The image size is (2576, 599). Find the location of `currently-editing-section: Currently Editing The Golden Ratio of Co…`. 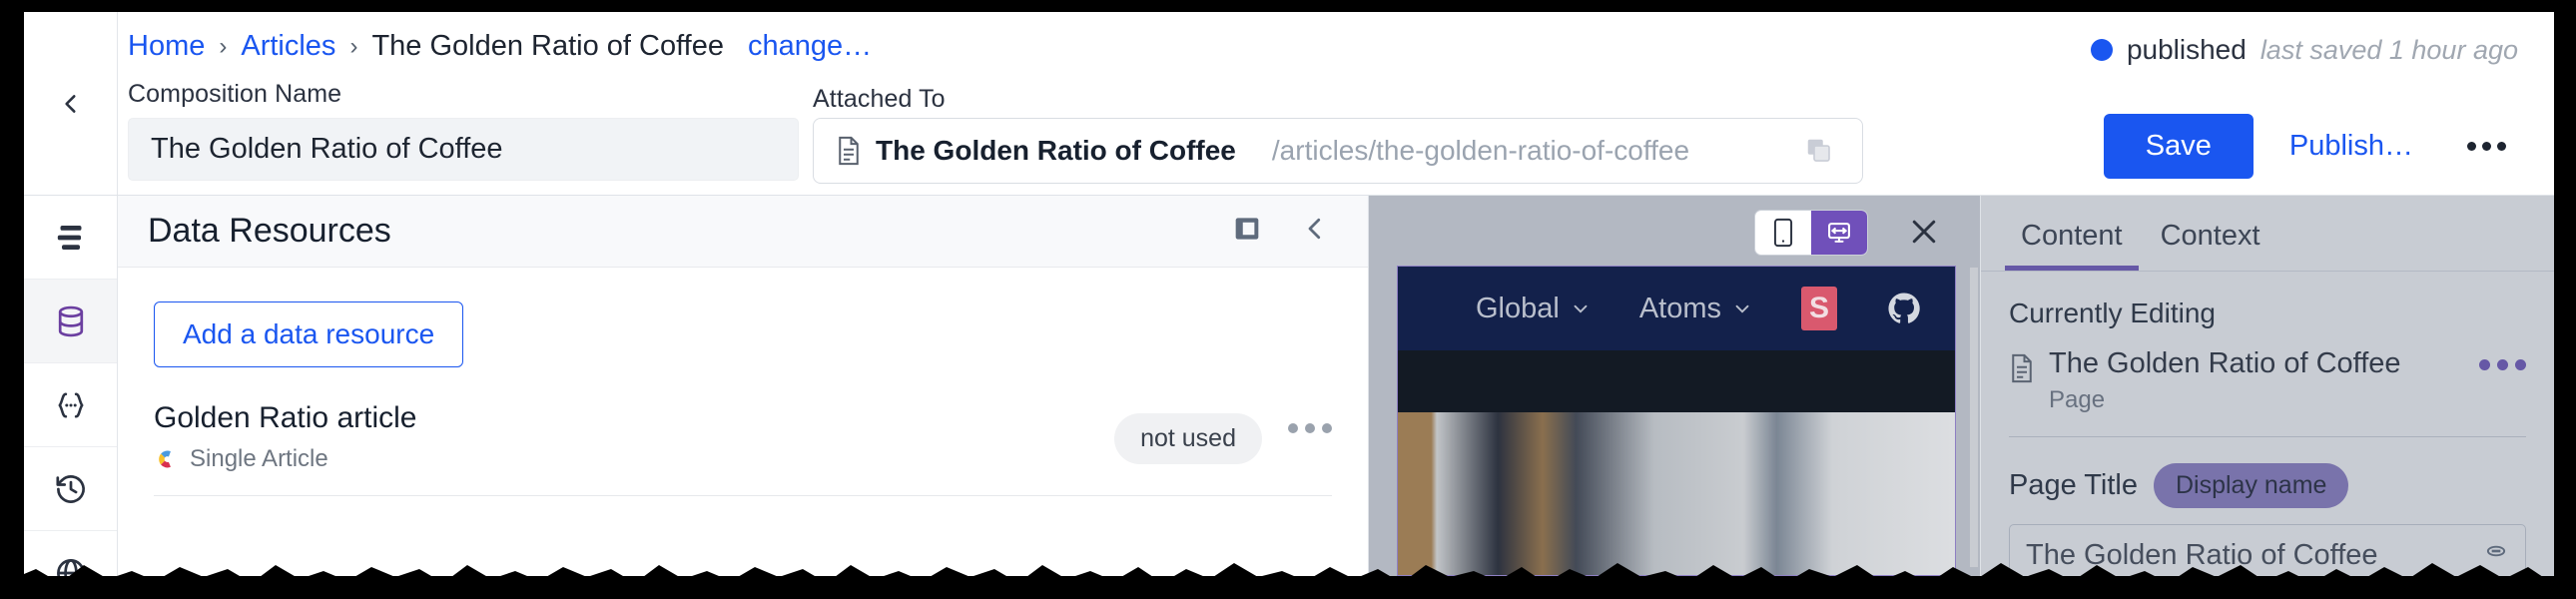

currently-editing-section: Currently Editing The Golden Ratio of Co… is located at coordinates (2267, 354).